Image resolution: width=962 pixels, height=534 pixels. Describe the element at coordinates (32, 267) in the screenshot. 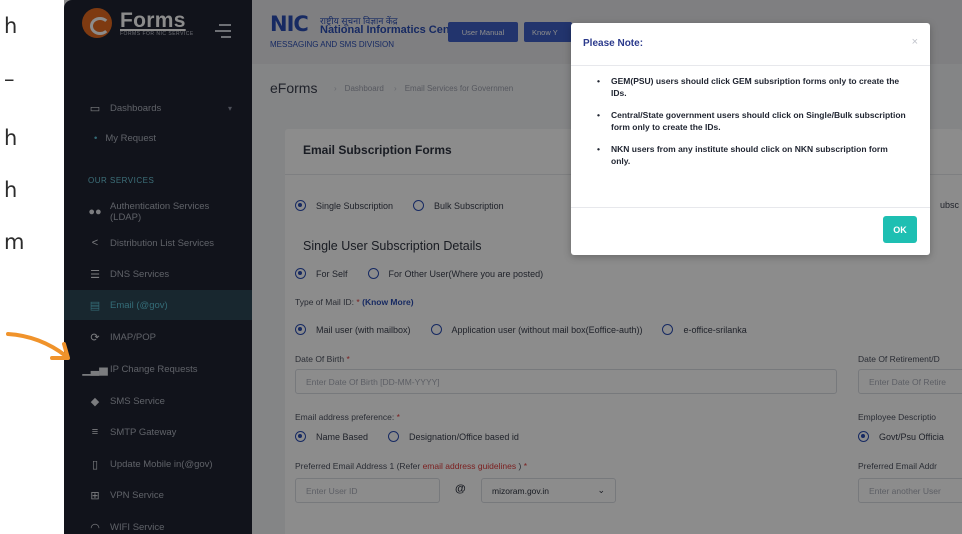

I see `left-text-column: h – h h m` at that location.